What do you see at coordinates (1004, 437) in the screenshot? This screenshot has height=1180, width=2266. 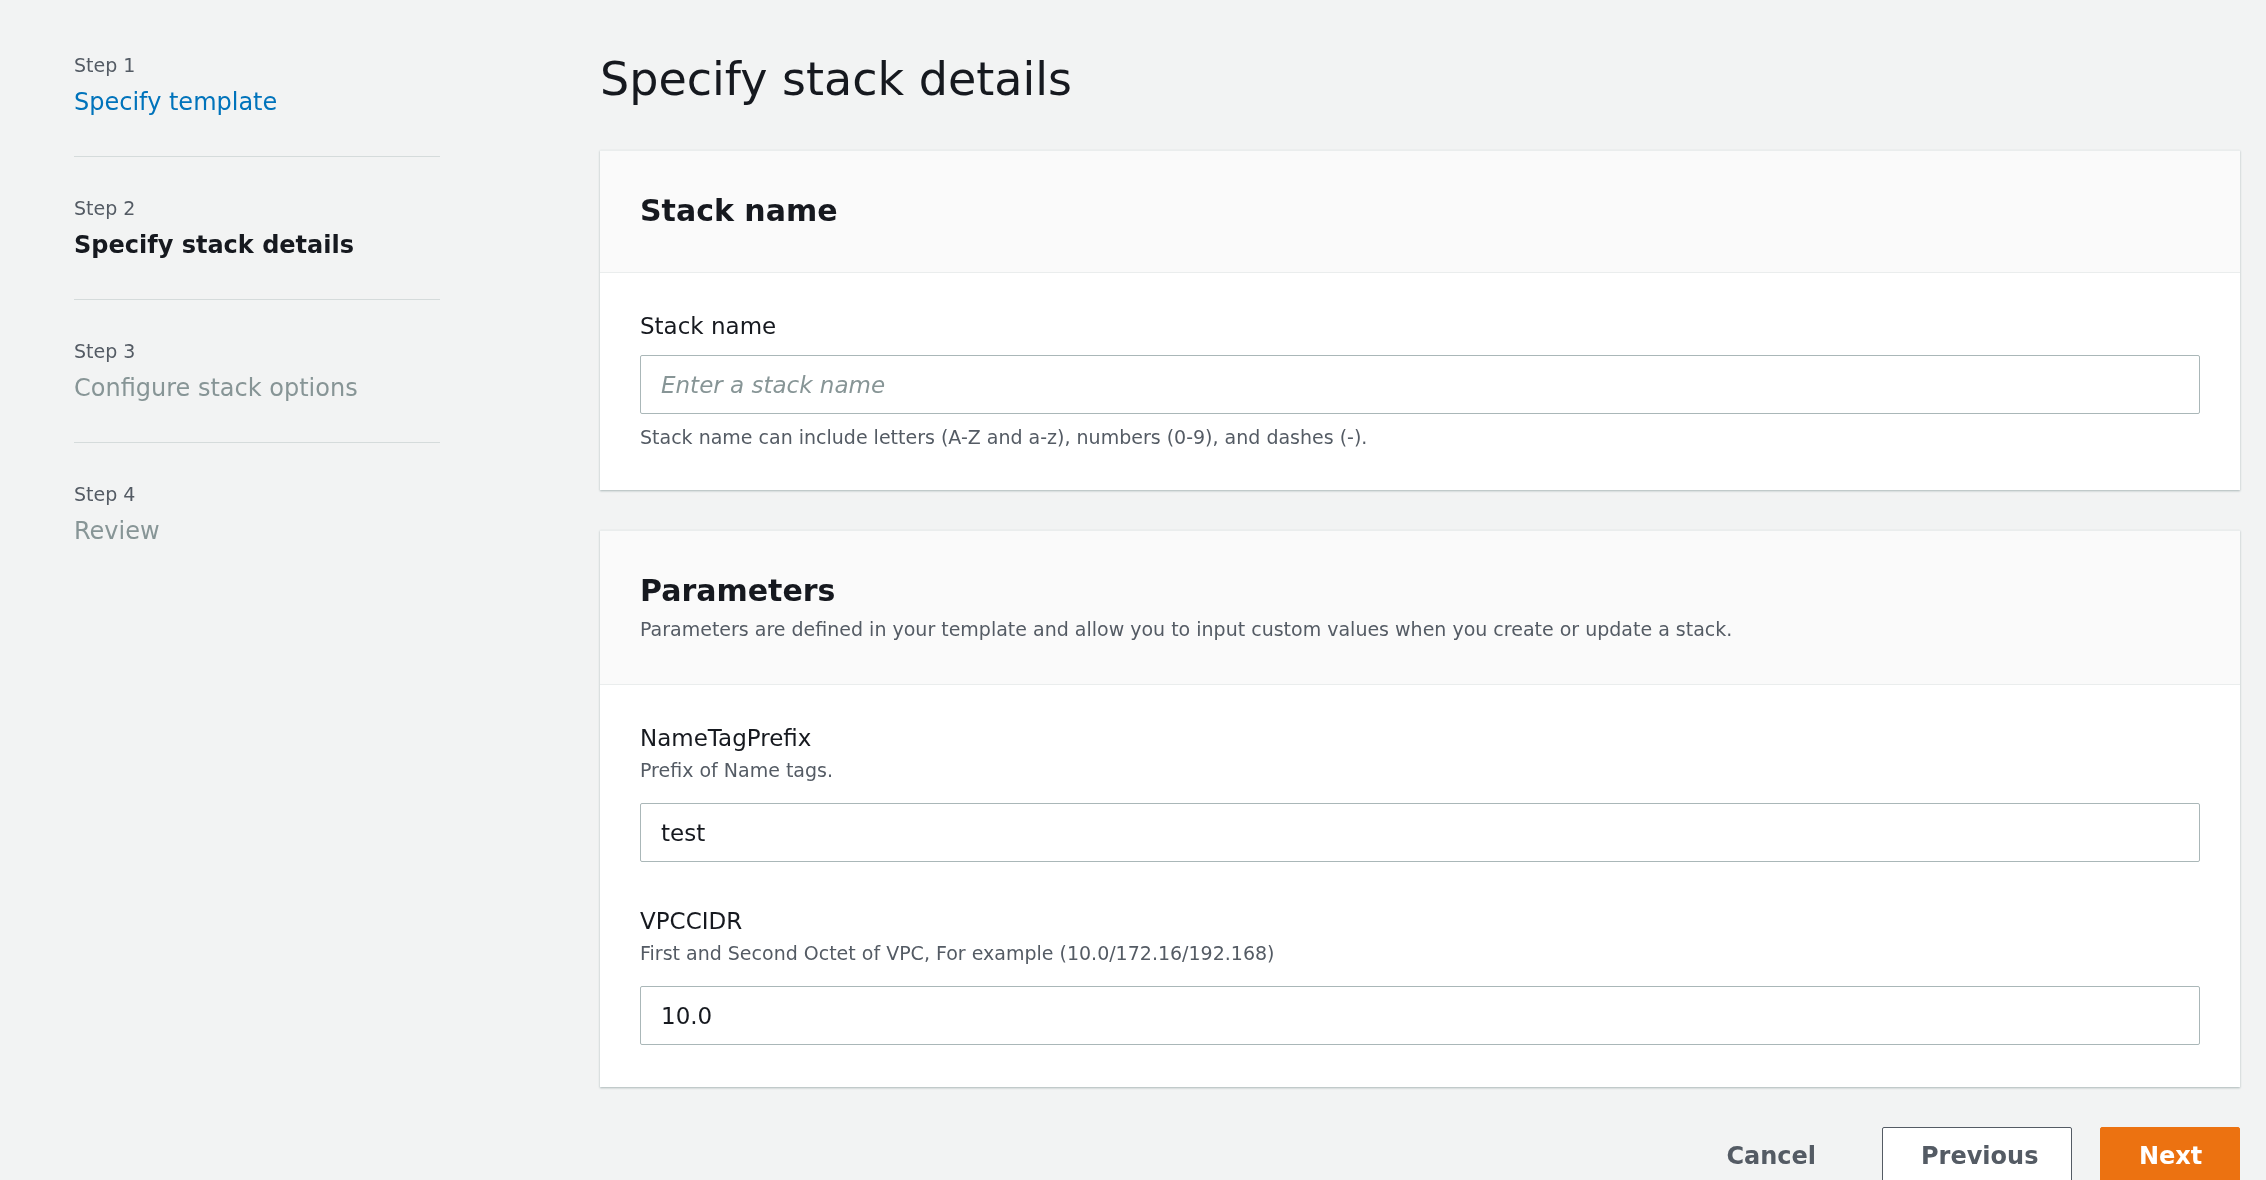 I see `field-help: Stack name can include letters (A-Z and a-z), numbers (0-9), and dashes (-).` at bounding box center [1004, 437].